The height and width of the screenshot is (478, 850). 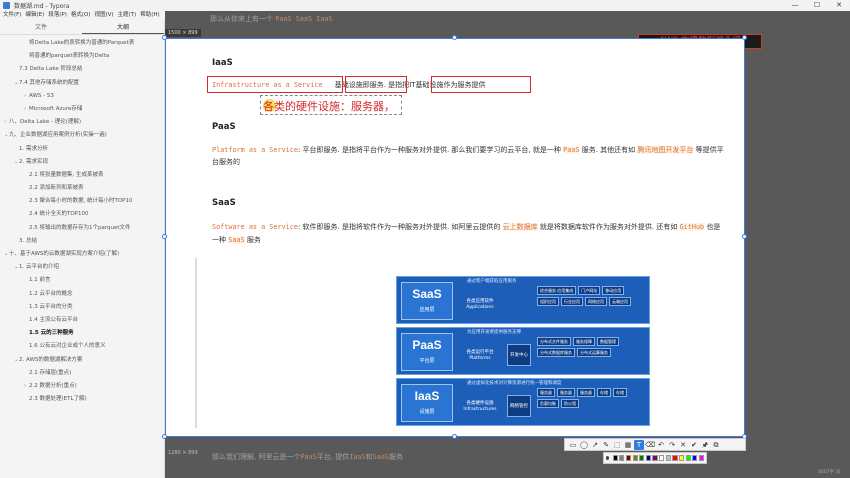 I want to click on layer-cell: 分布式文件服务, so click(x=554, y=341).